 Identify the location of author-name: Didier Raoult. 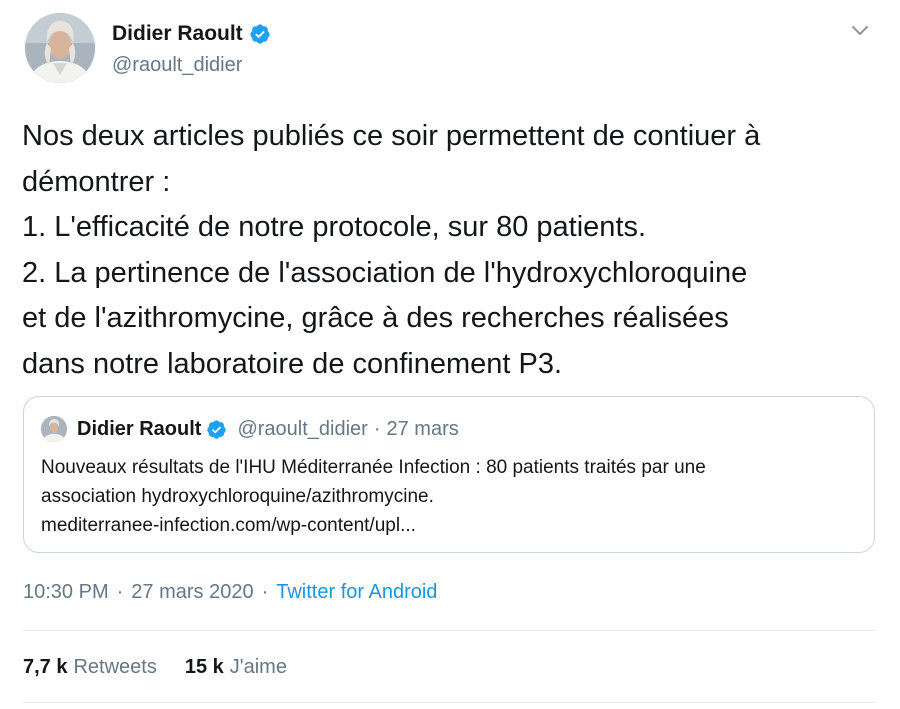
(177, 34).